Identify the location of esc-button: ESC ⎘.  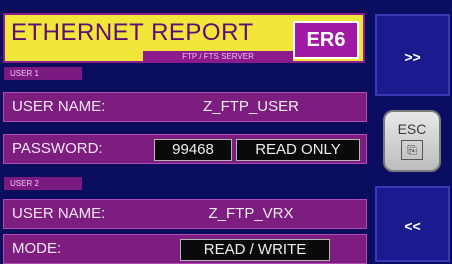
(412, 141).